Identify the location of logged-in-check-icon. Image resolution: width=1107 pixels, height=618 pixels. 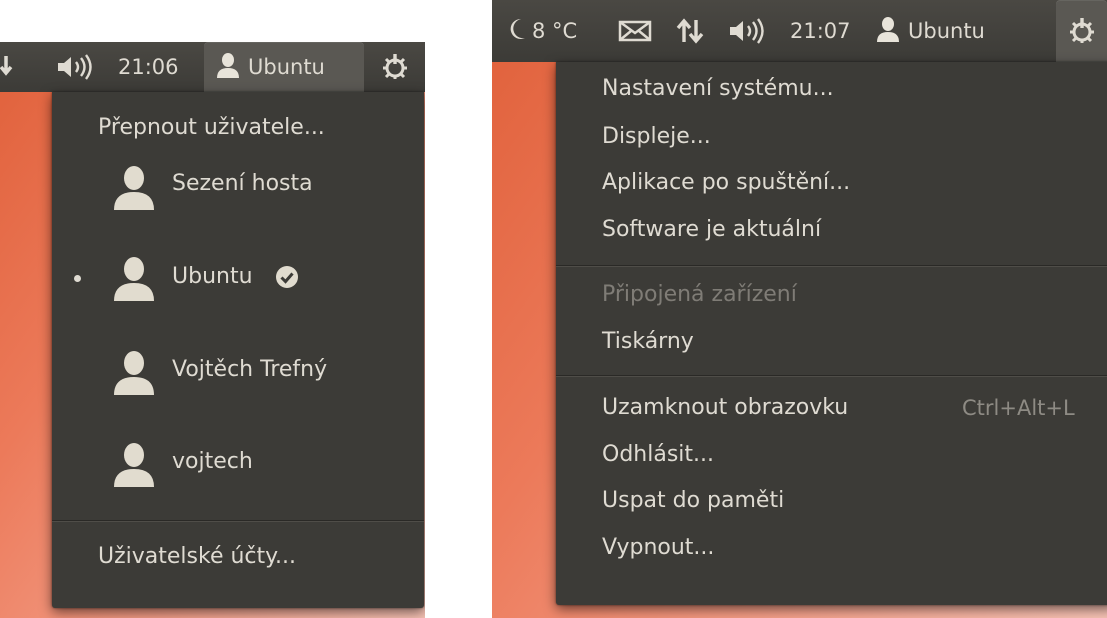
(287, 277).